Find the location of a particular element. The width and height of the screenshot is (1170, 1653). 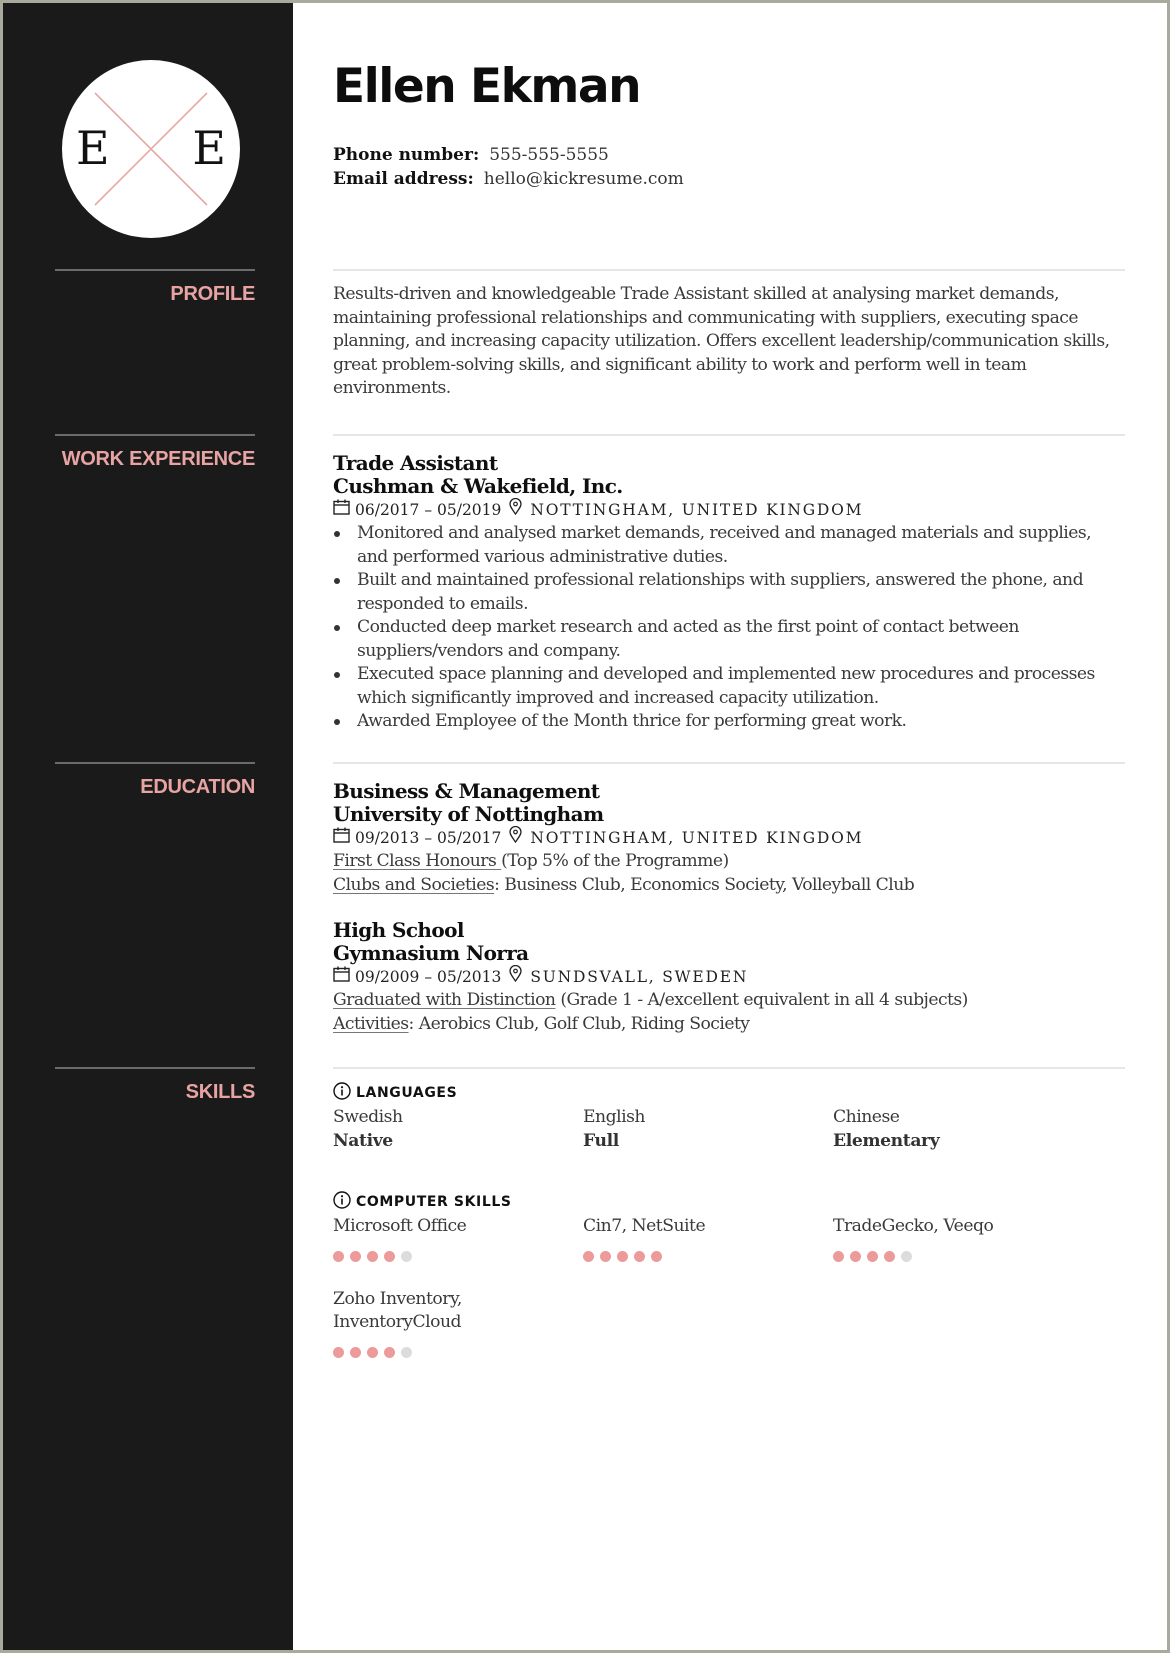

degree-title: High School is located at coordinates (398, 930).